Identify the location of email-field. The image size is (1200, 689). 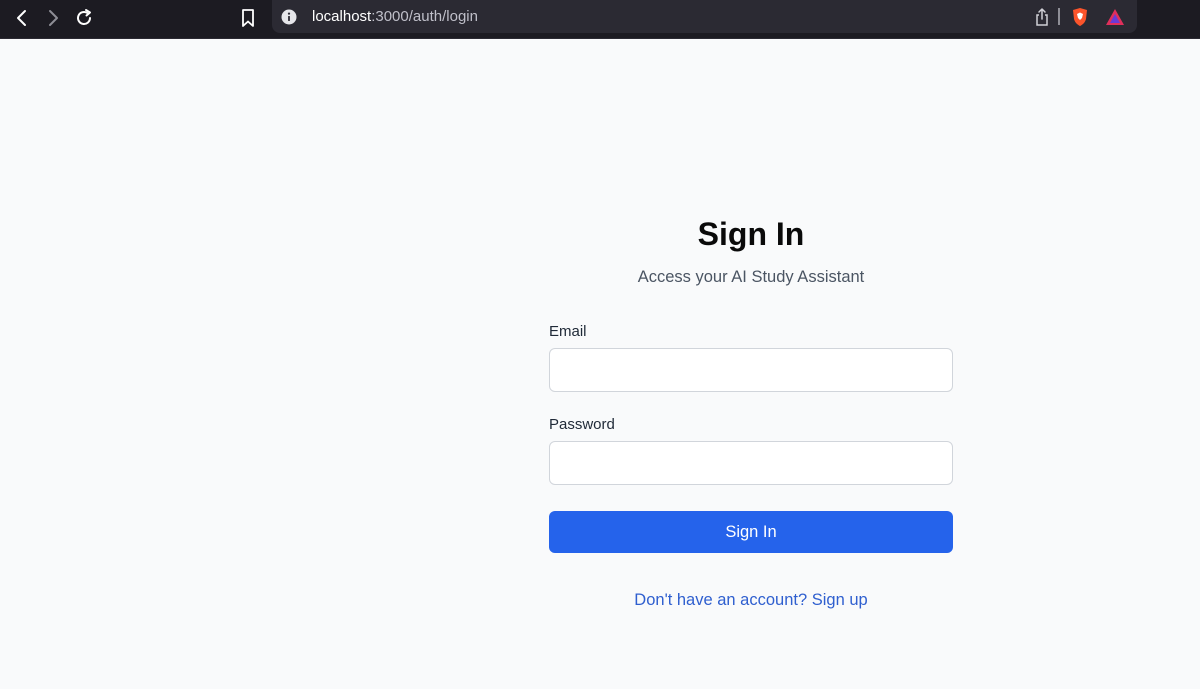
(751, 370).